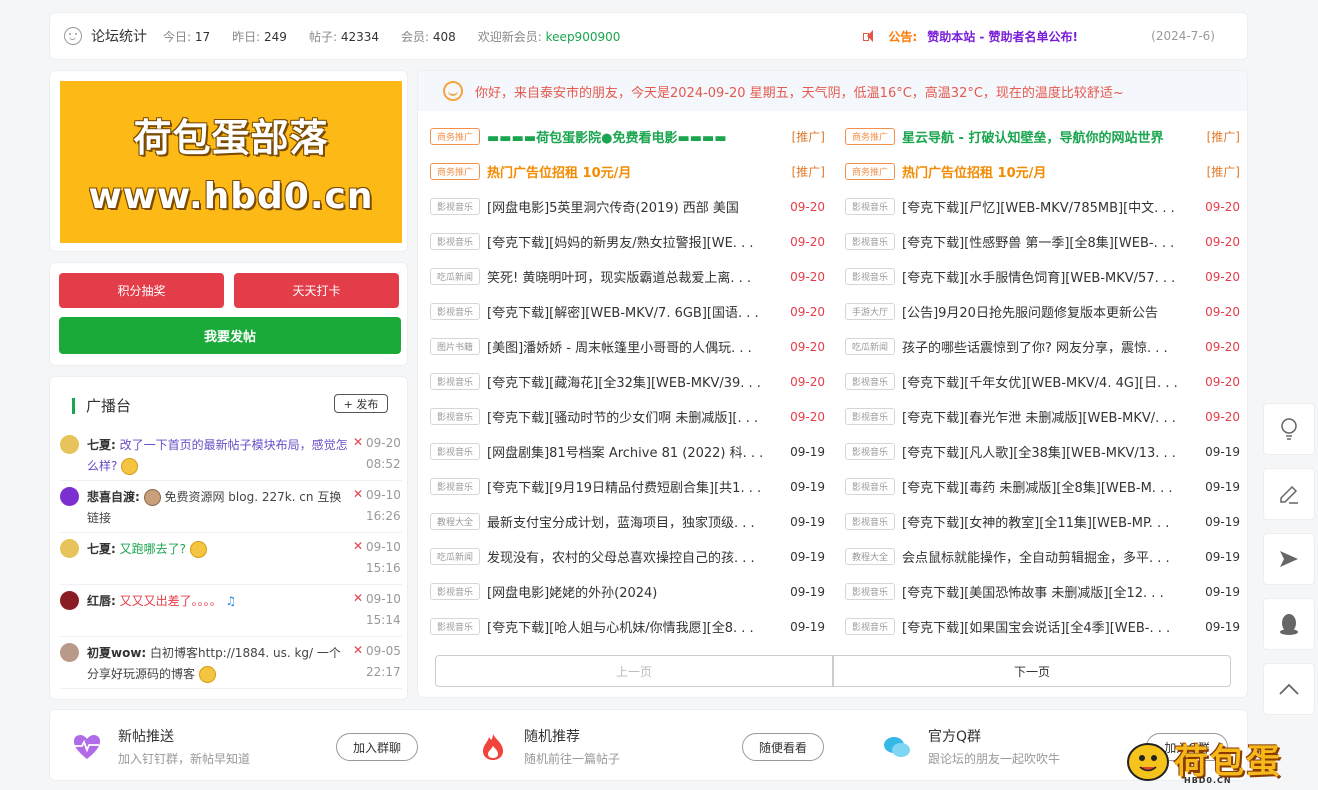  Describe the element at coordinates (1049, 346) in the screenshot. I see `post-title-link: 孩子的哪些话震惊到了你? 网友分享，震惊. . .` at that location.